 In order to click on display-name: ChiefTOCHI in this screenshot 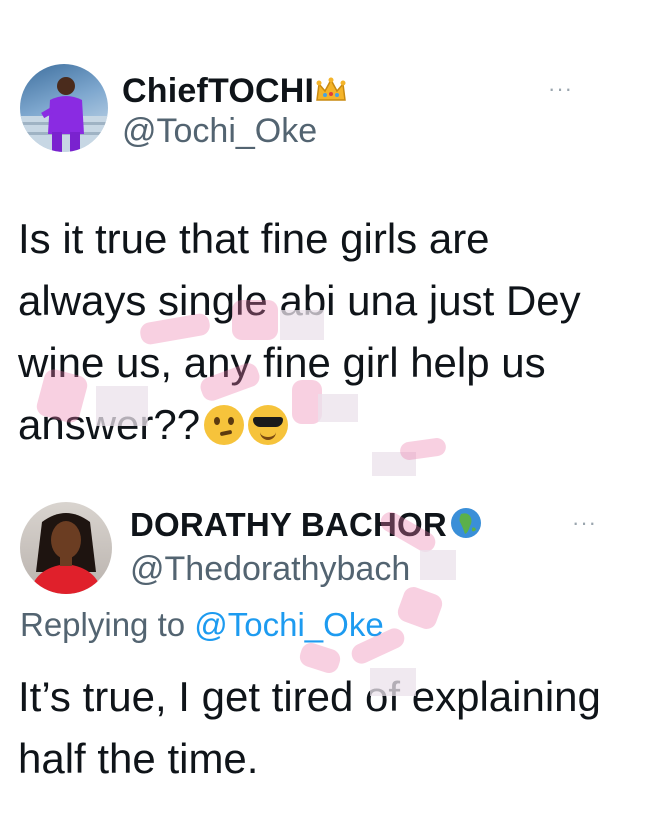, I will do `click(235, 91)`.